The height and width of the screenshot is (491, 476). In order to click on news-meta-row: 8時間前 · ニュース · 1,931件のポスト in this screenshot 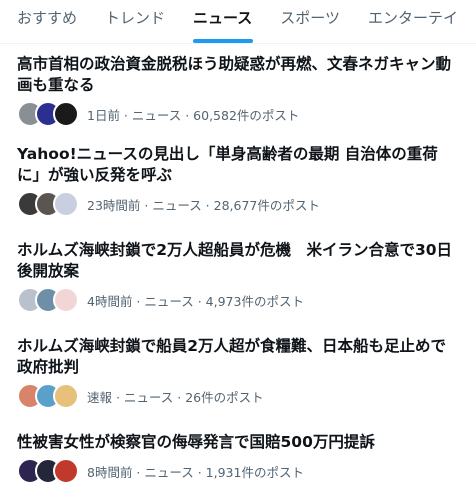, I will do `click(238, 471)`.